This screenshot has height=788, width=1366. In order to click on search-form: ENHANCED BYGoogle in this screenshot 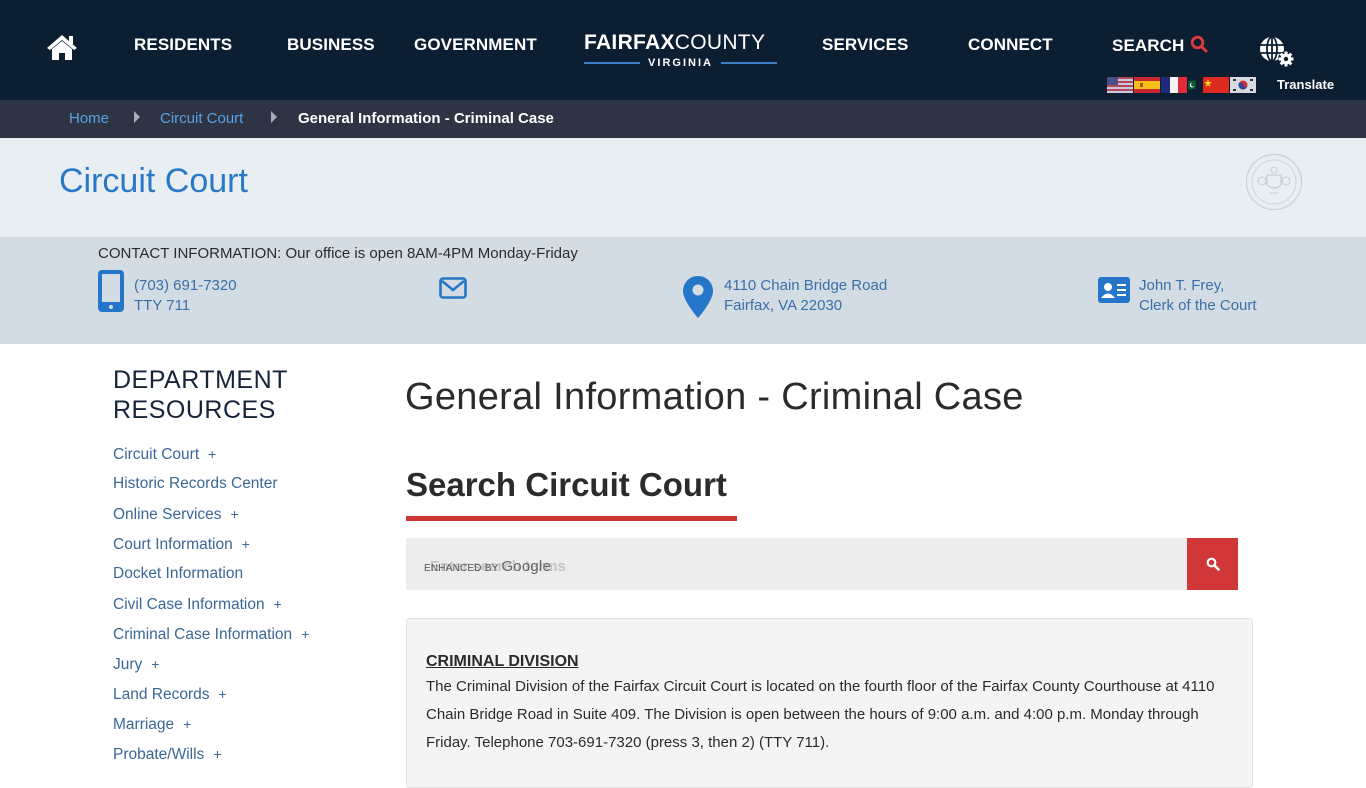, I will do `click(796, 564)`.